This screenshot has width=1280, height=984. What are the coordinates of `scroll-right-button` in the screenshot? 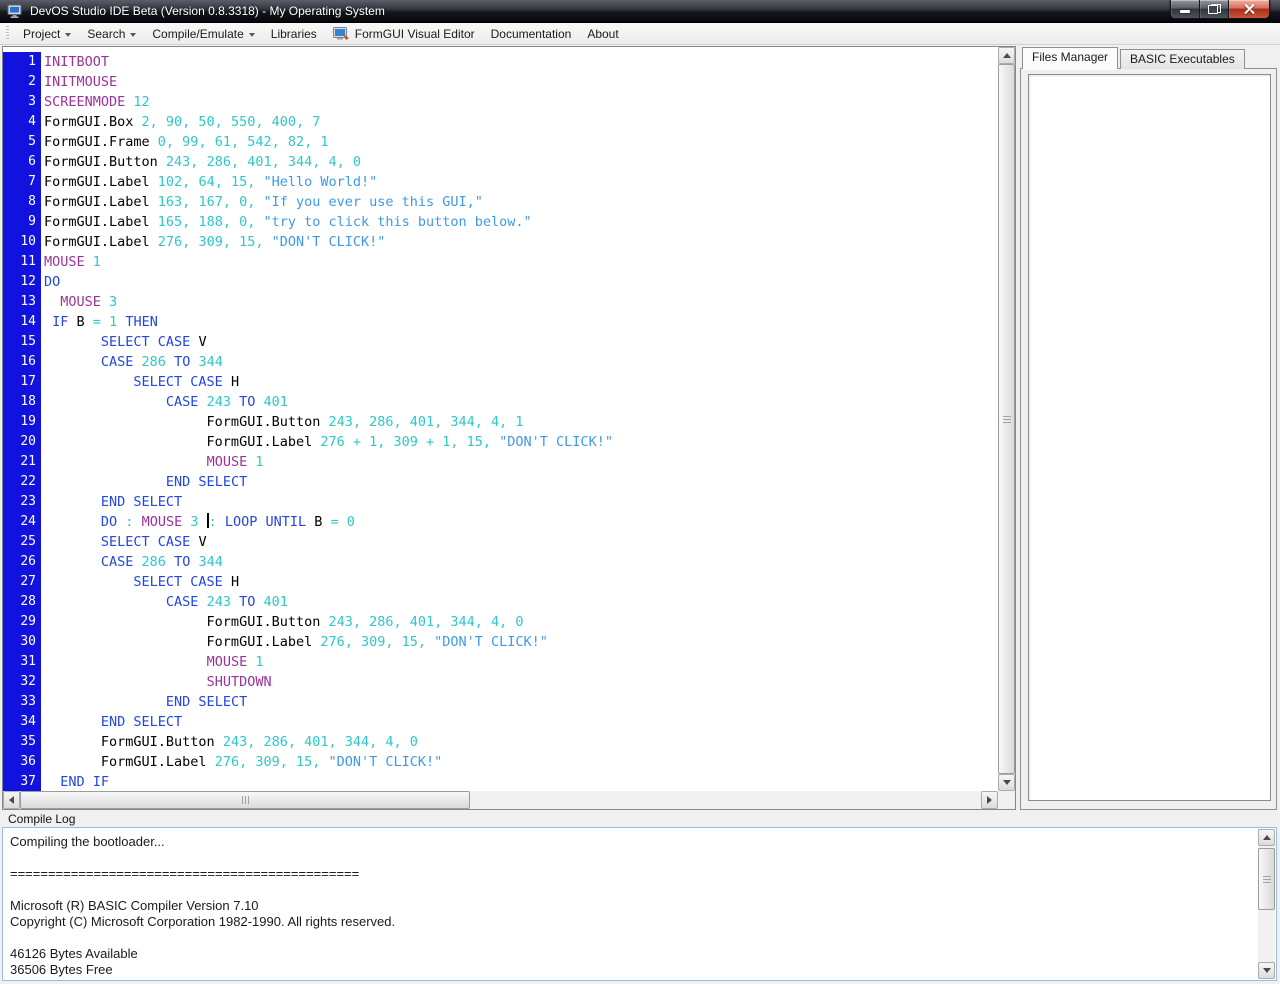 It's located at (989, 800).